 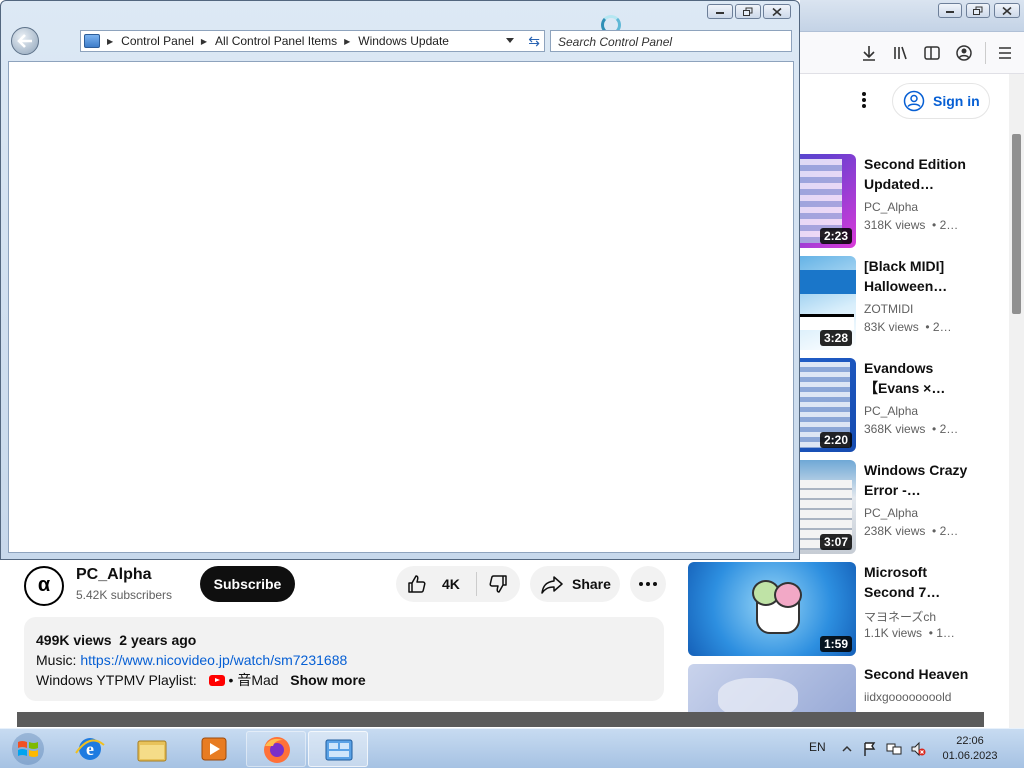 I want to click on vertical-scrollbar, so click(x=1016, y=401).